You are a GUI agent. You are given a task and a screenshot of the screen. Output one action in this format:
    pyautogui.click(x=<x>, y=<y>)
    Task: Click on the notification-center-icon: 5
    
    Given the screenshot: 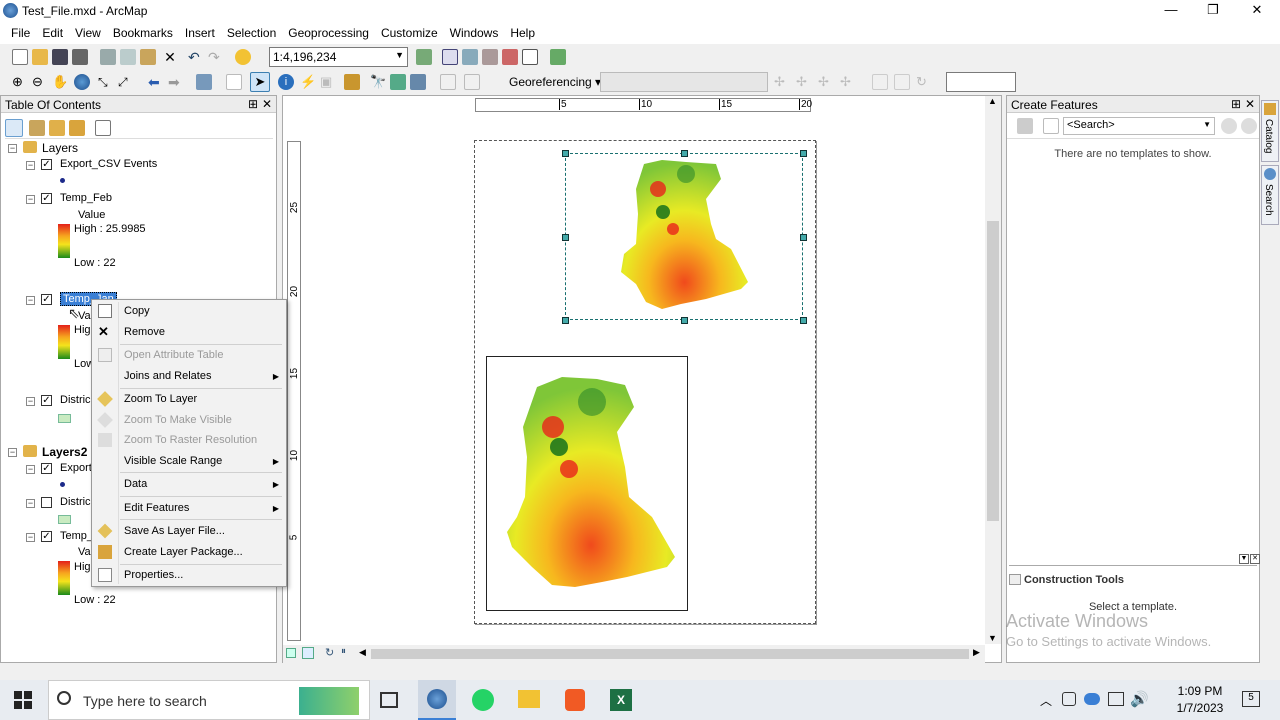 What is the action you would take?
    pyautogui.click(x=1251, y=699)
    